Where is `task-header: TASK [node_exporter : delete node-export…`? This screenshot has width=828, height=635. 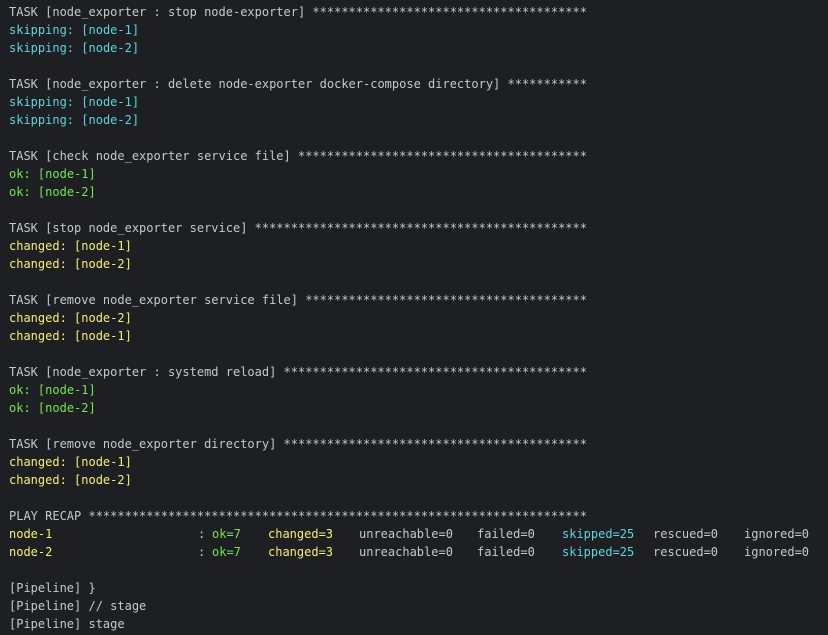
task-header: TASK [node_exporter : delete node-export… is located at coordinates (298, 84).